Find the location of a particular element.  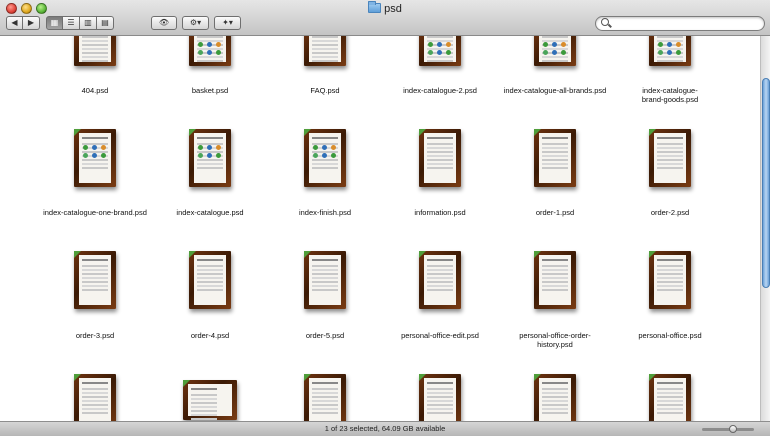

column-view-button: ▥ is located at coordinates (88, 23).